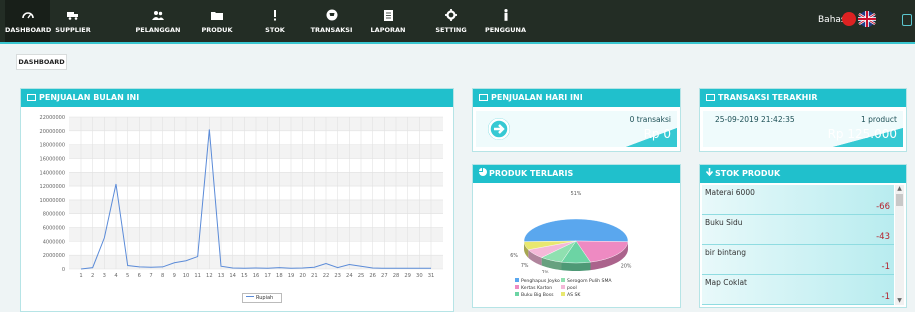 Image resolution: width=915 pixels, height=312 pixels. I want to click on pie-legend-item: AS SK, so click(570, 295).